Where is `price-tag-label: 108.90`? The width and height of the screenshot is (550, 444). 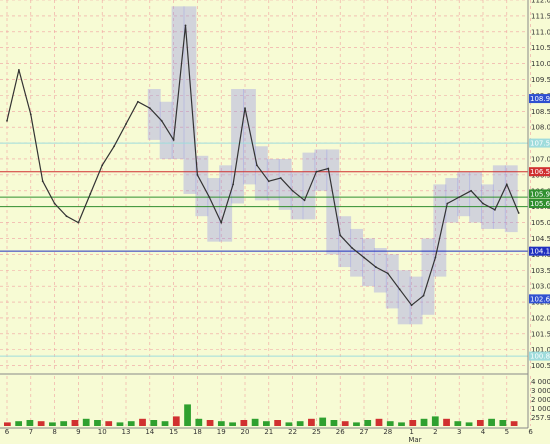 price-tag-label: 108.90 is located at coordinates (540, 99).